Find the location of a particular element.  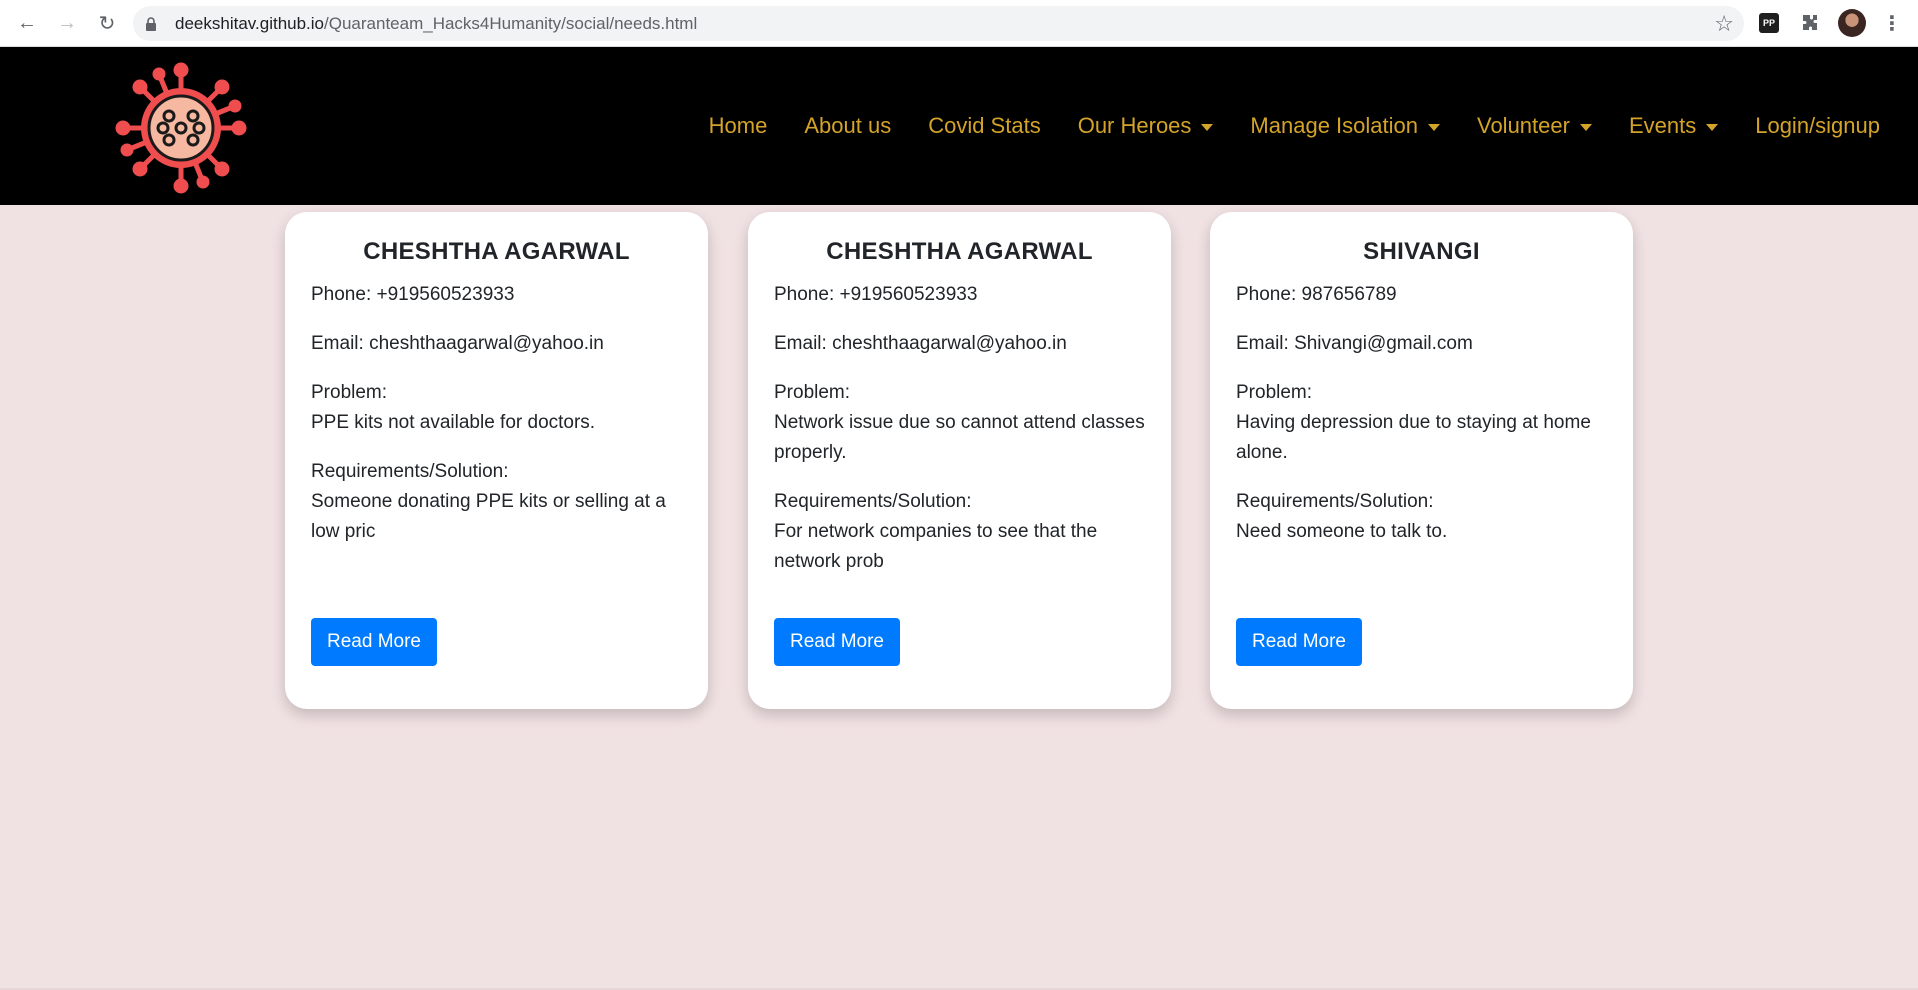

nav-volunteer-dropdown: Volunteer is located at coordinates (1534, 126).